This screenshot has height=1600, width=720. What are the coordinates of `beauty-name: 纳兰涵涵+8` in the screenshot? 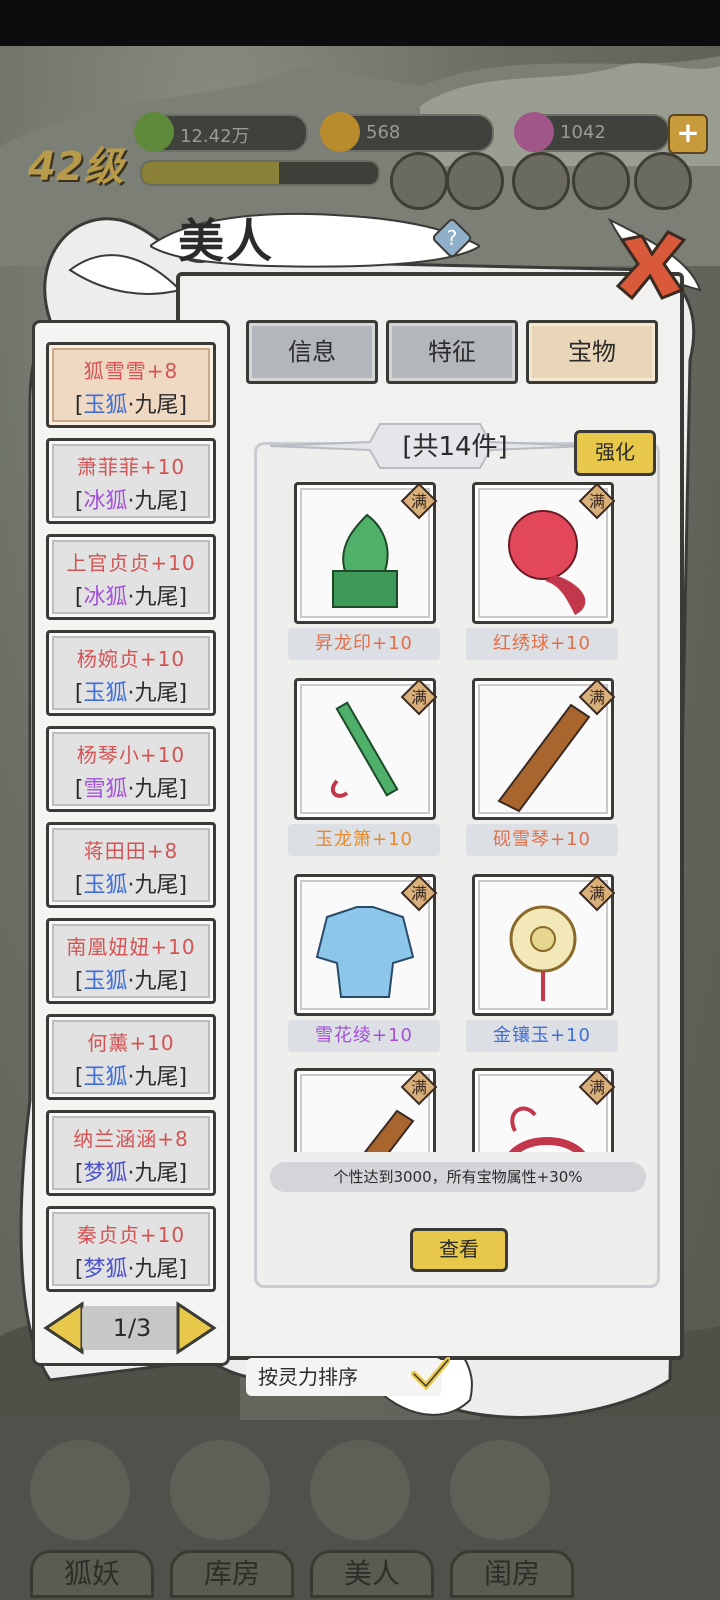 It's located at (131, 1139).